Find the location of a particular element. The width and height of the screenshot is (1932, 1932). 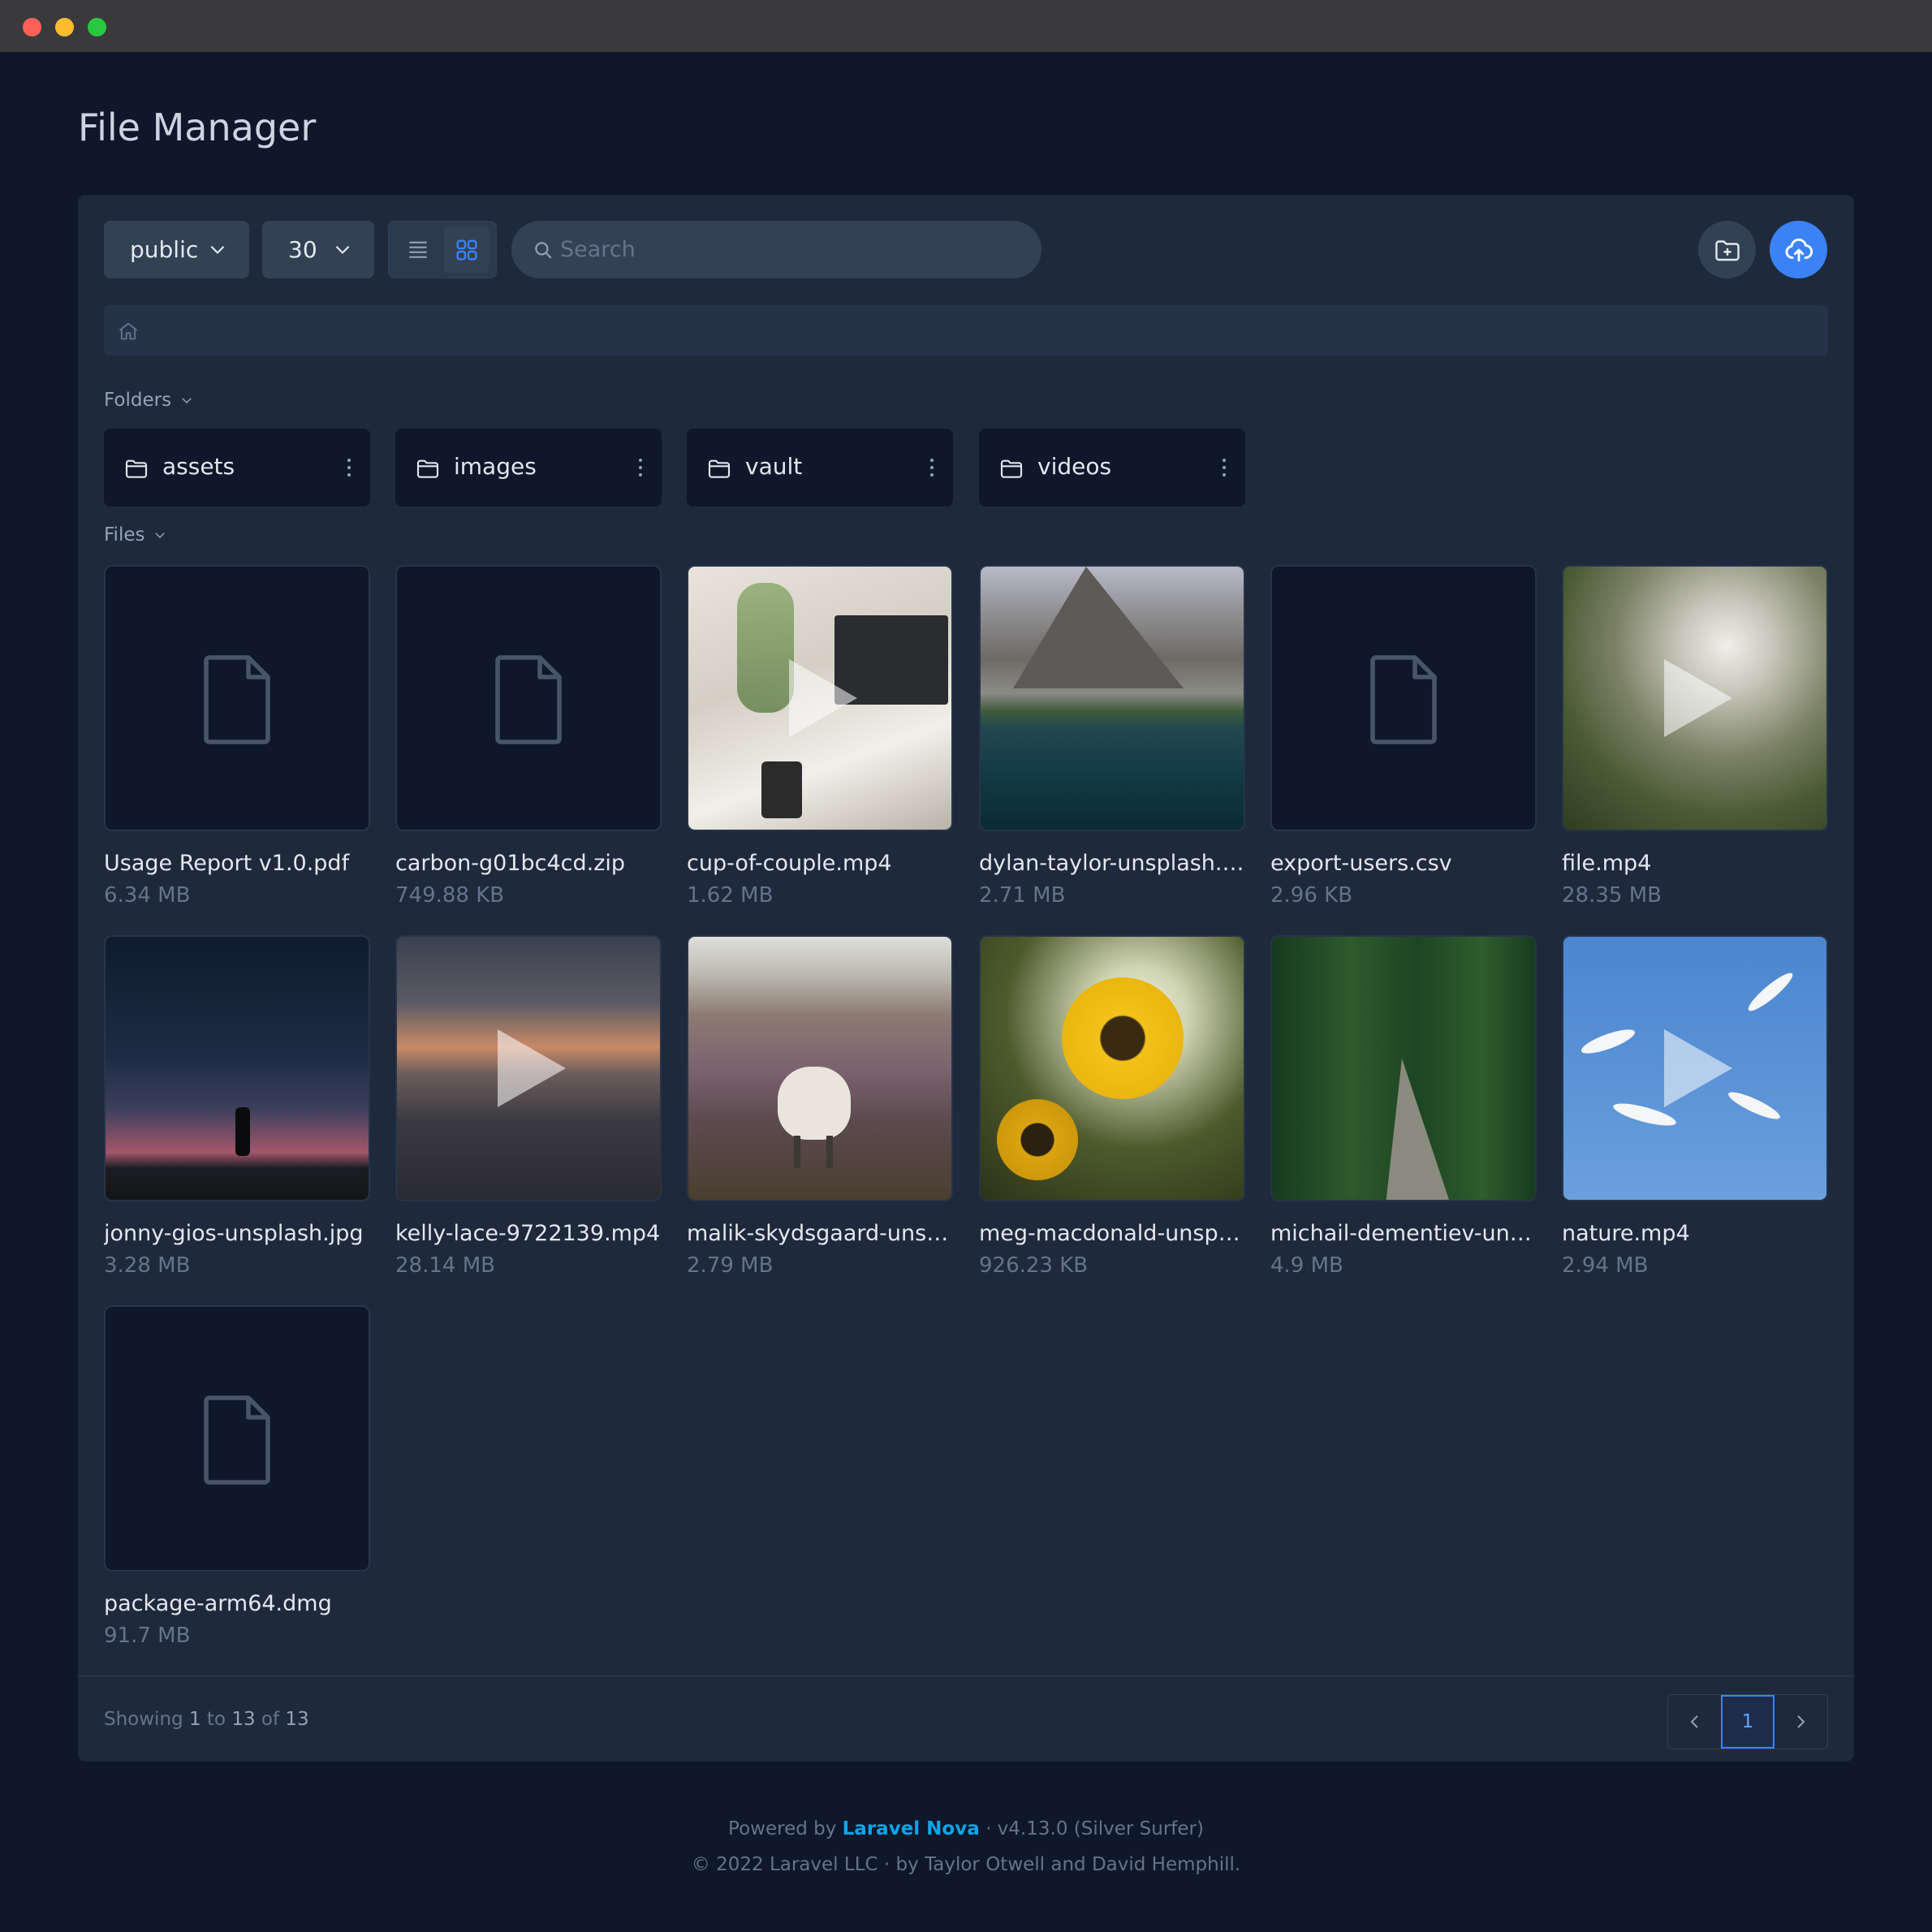

file-item: Usage Report v1.0.pdf 6.34 MB is located at coordinates (237, 736).